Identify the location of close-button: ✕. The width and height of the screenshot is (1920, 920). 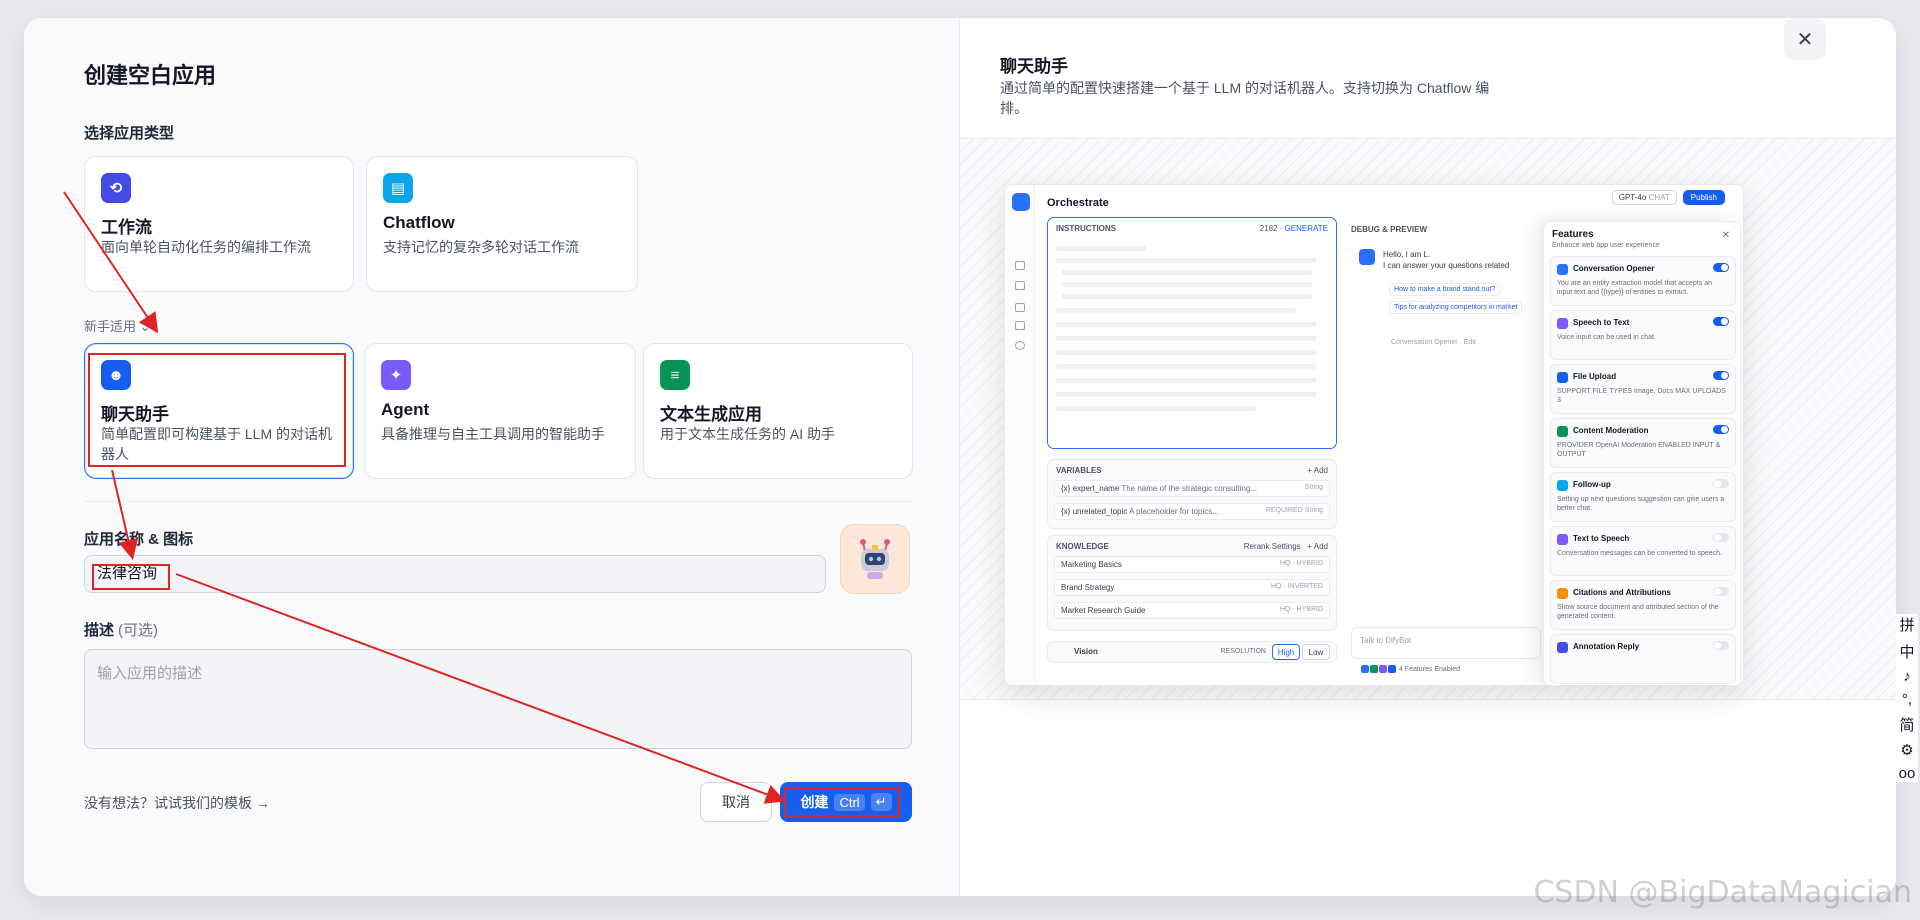
(1805, 39).